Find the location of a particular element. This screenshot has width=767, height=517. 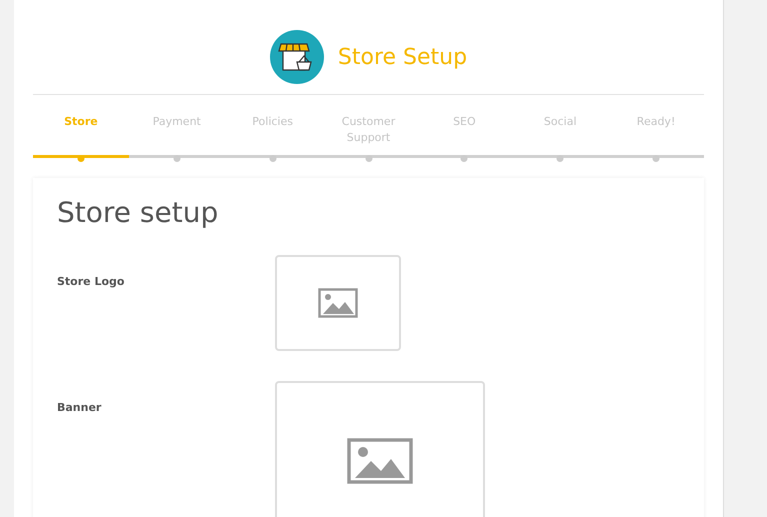

step-tab: Ready! is located at coordinates (656, 125).